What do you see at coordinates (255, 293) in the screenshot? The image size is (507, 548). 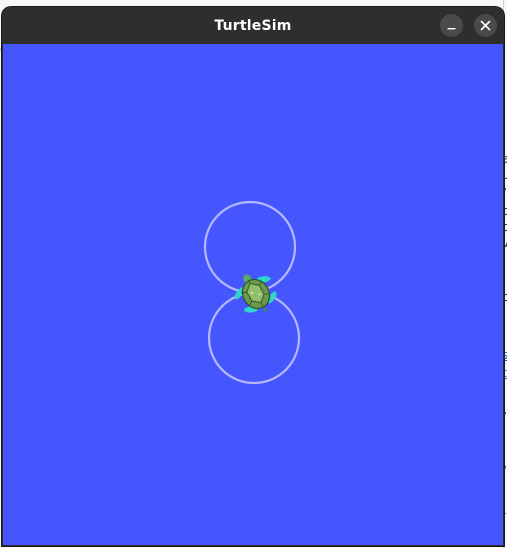 I see `turtle-icon` at bounding box center [255, 293].